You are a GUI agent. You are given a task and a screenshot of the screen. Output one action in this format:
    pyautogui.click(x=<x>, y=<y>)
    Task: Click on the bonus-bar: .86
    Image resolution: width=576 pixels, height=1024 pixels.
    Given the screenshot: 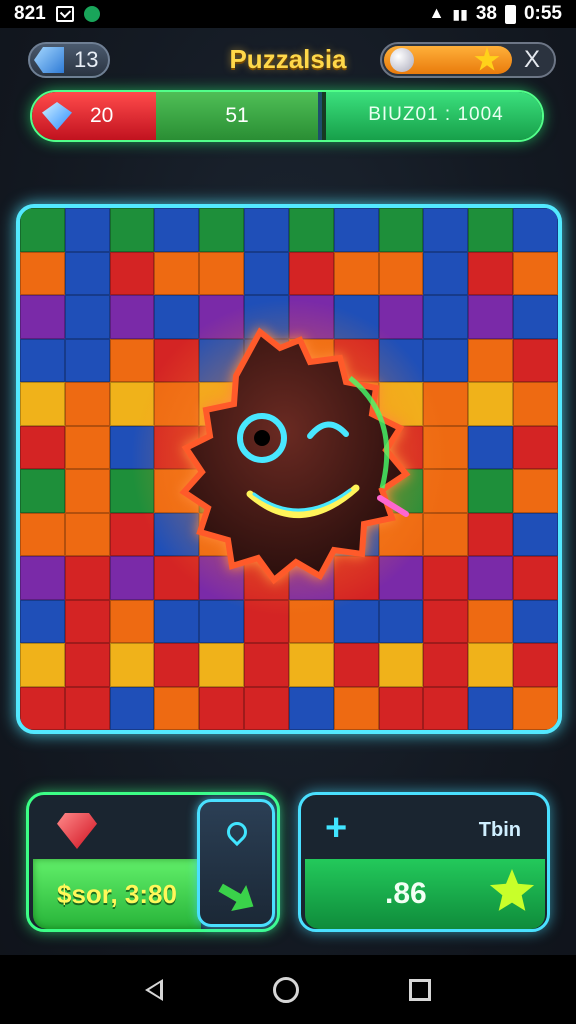 What is the action you would take?
    pyautogui.click(x=425, y=894)
    